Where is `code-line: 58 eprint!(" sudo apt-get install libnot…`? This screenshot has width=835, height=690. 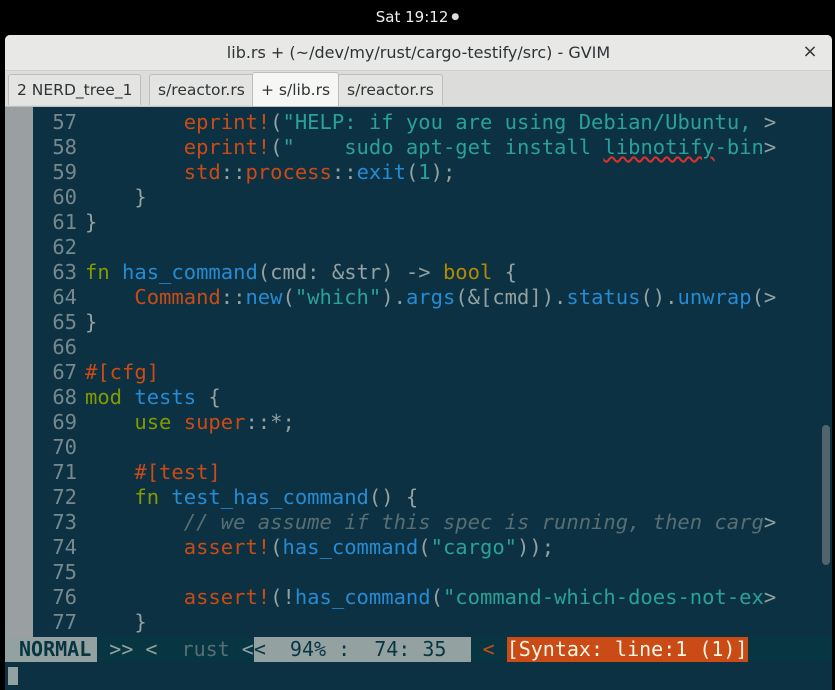 code-line: 58 eprint!(" sudo apt-get install libnot… is located at coordinates (404, 147).